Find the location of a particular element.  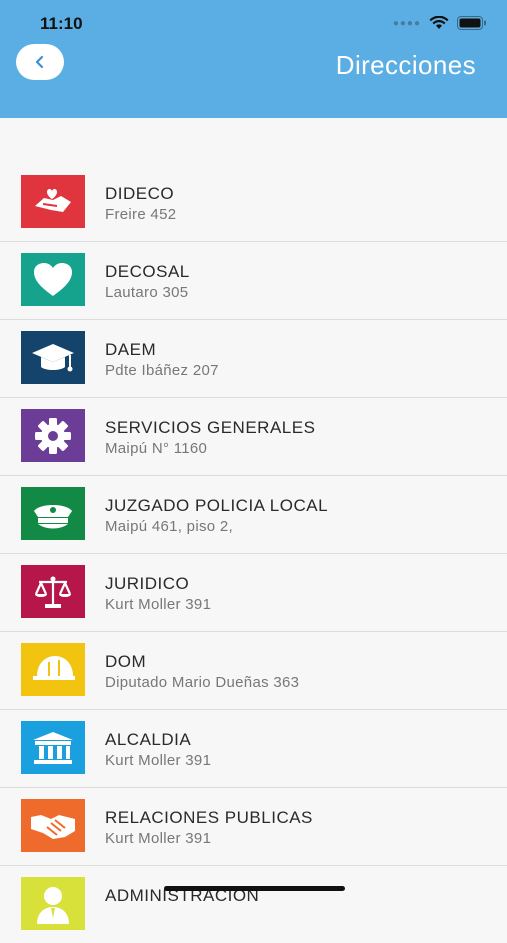

list-item-servicios-generales: SERVICIOS GENERALES Maipú N° 1160 is located at coordinates (253, 437).